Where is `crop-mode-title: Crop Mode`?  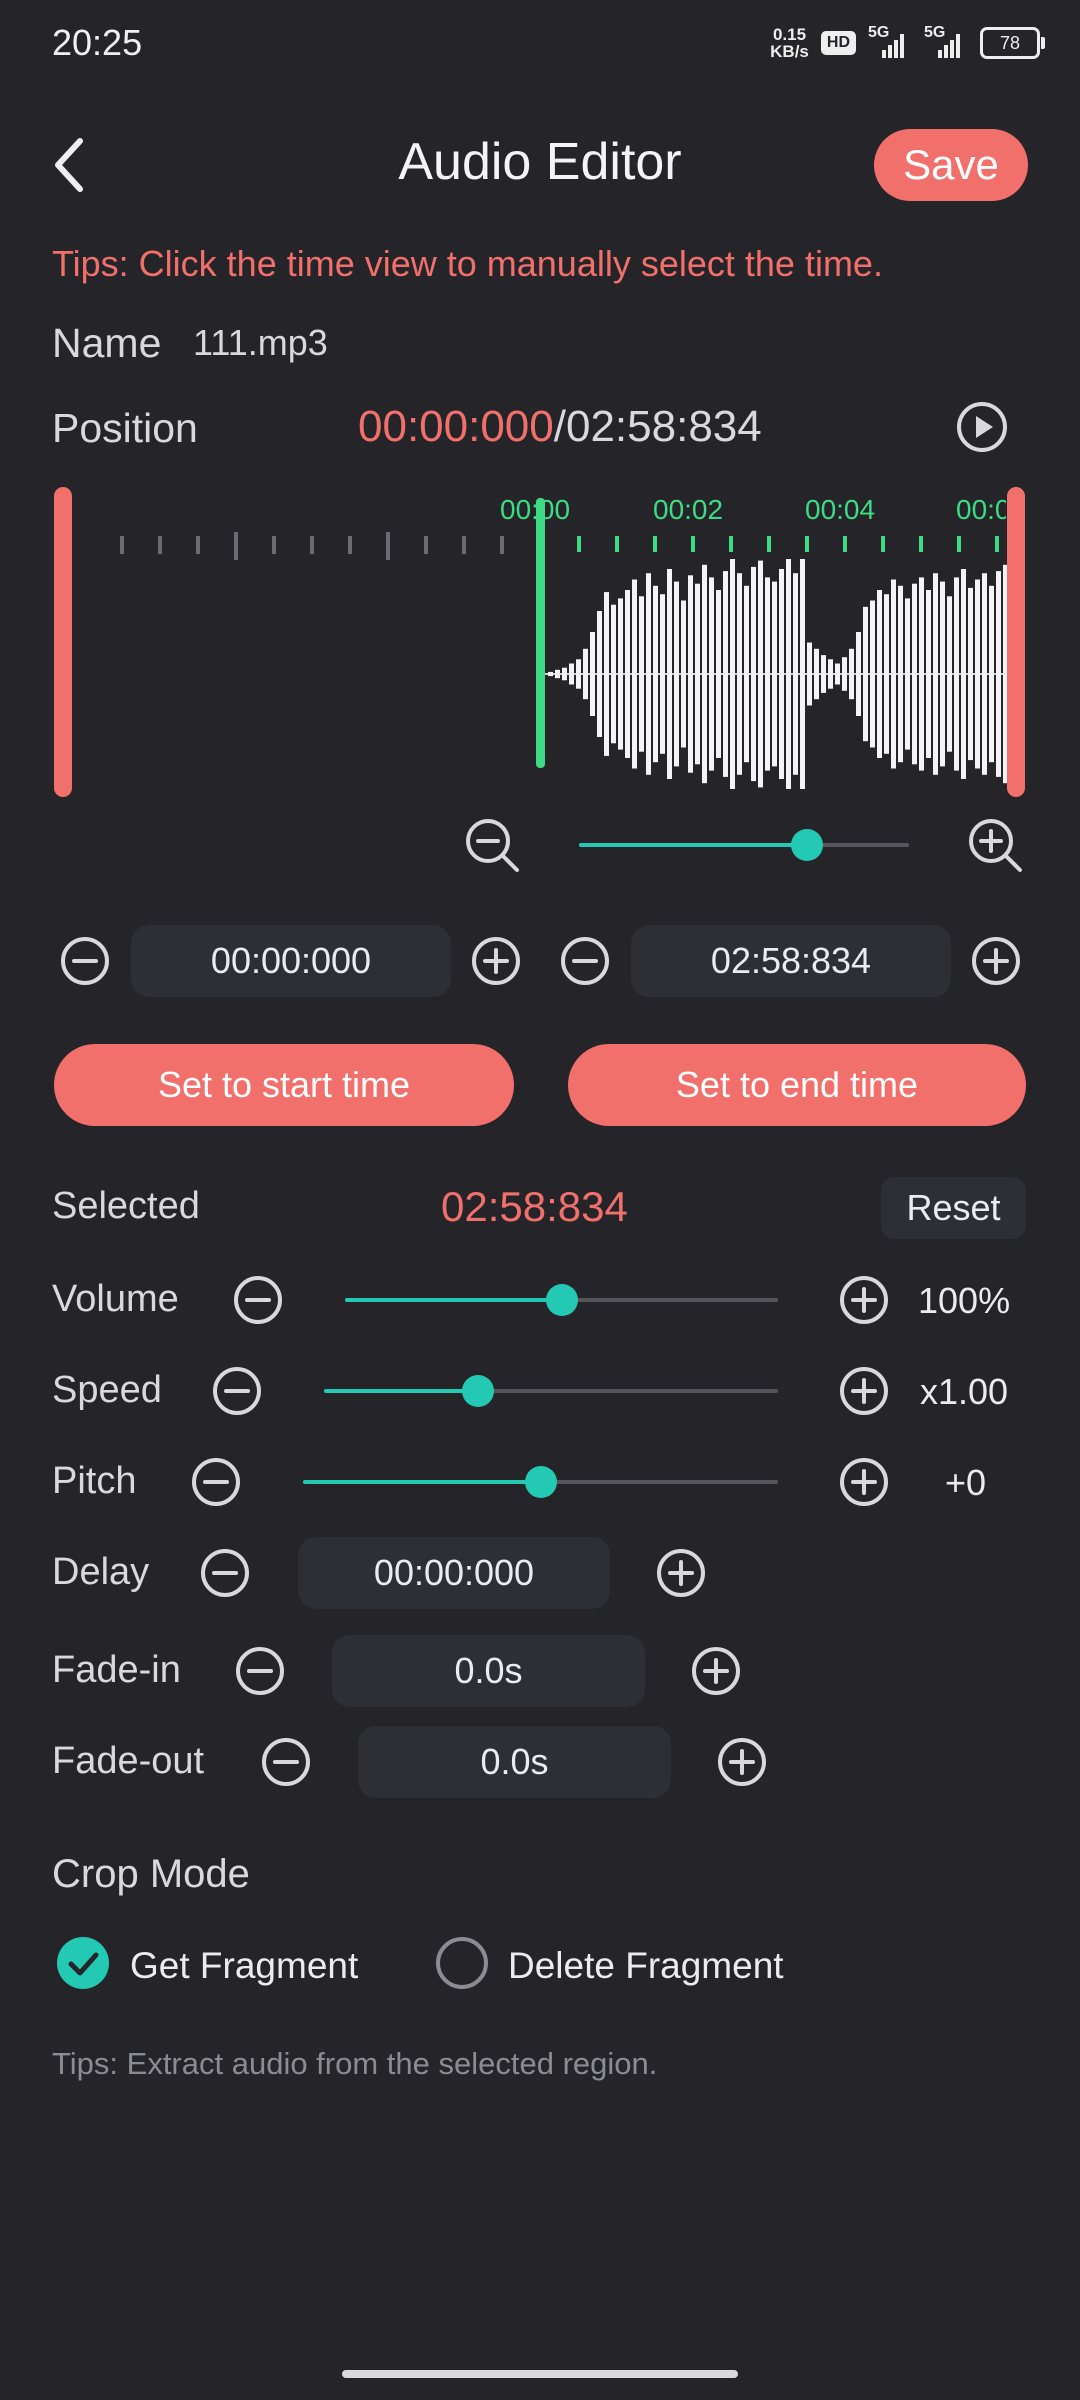 crop-mode-title: Crop Mode is located at coordinates (151, 1874).